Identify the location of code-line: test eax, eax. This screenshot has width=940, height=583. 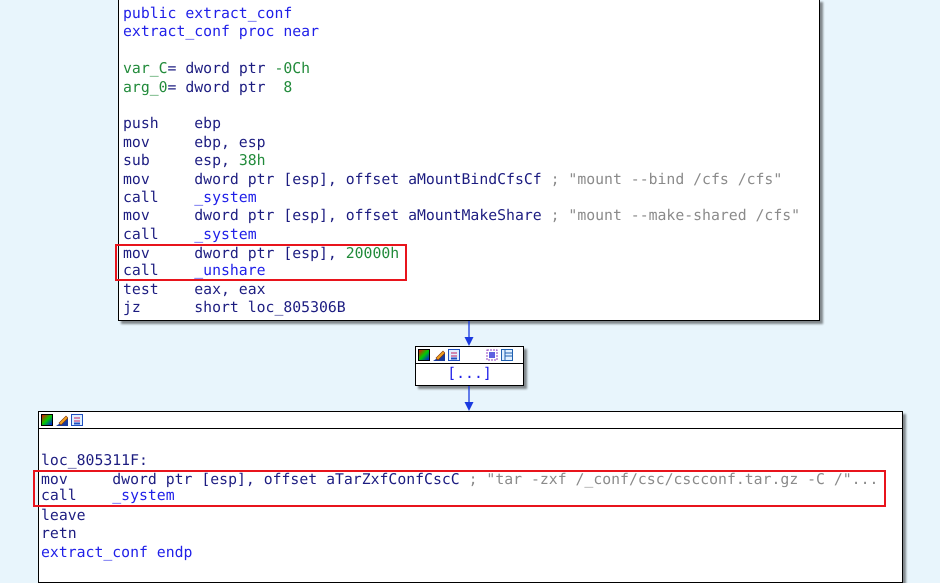
(195, 290).